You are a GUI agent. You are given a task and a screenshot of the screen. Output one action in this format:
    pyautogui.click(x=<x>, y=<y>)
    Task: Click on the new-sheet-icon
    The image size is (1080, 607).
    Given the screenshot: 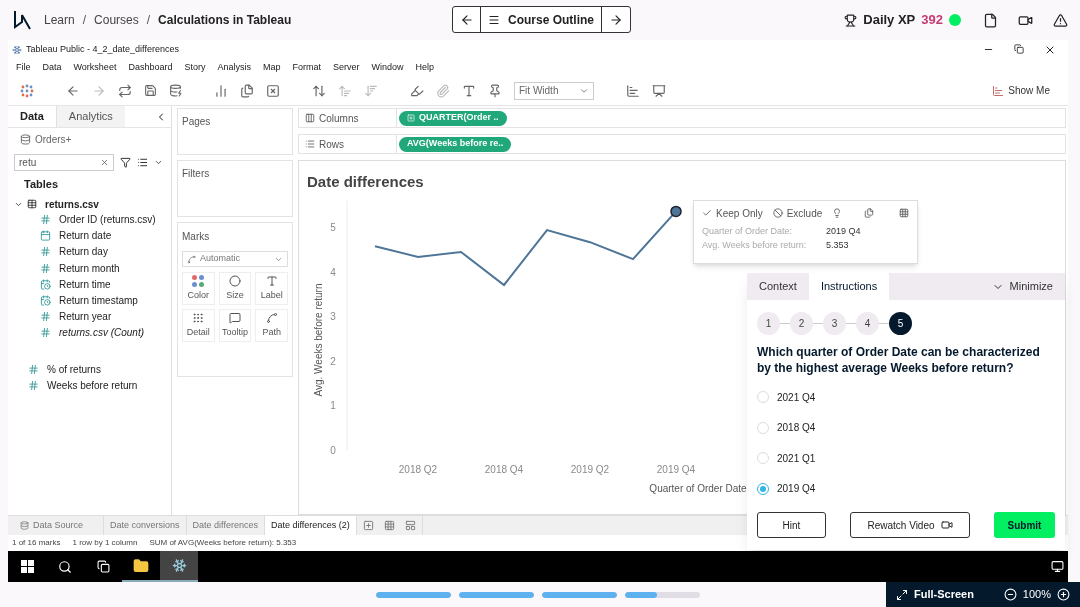 What is the action you would take?
    pyautogui.click(x=368, y=525)
    